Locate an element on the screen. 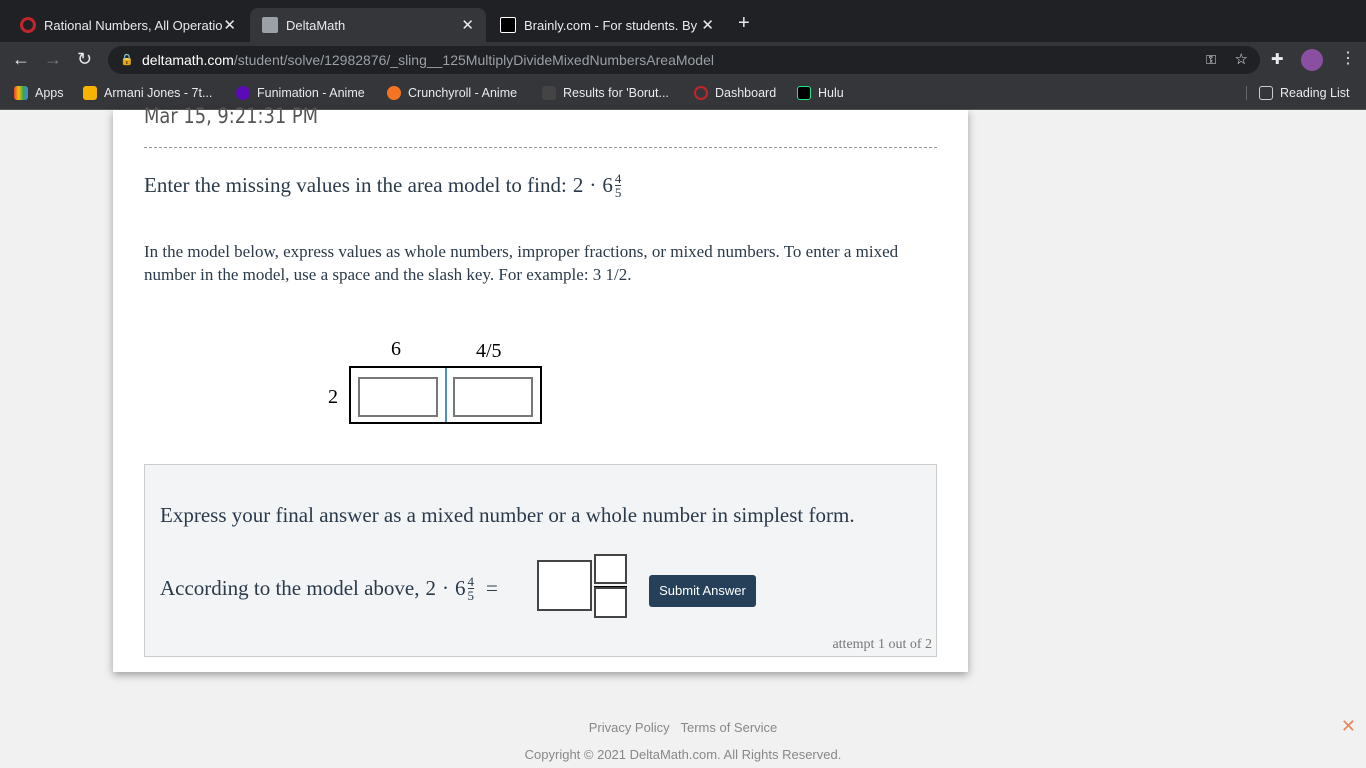  privacy-policy-link: Privacy Policy is located at coordinates (629, 727).